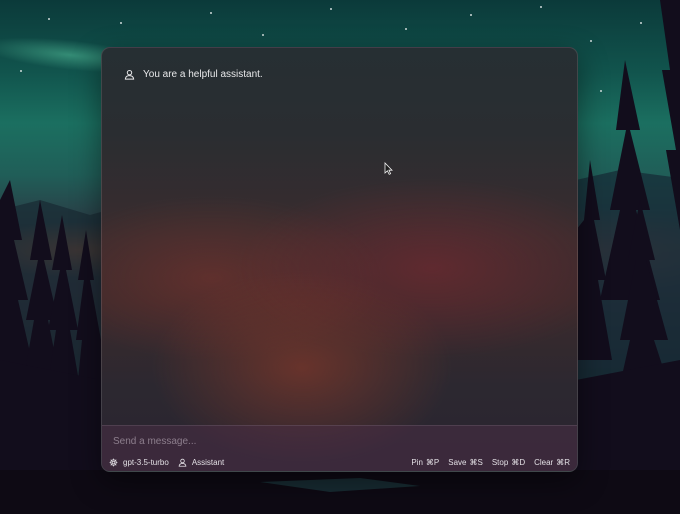  I want to click on system-prompt-text: You are a helpful assistant., so click(203, 74).